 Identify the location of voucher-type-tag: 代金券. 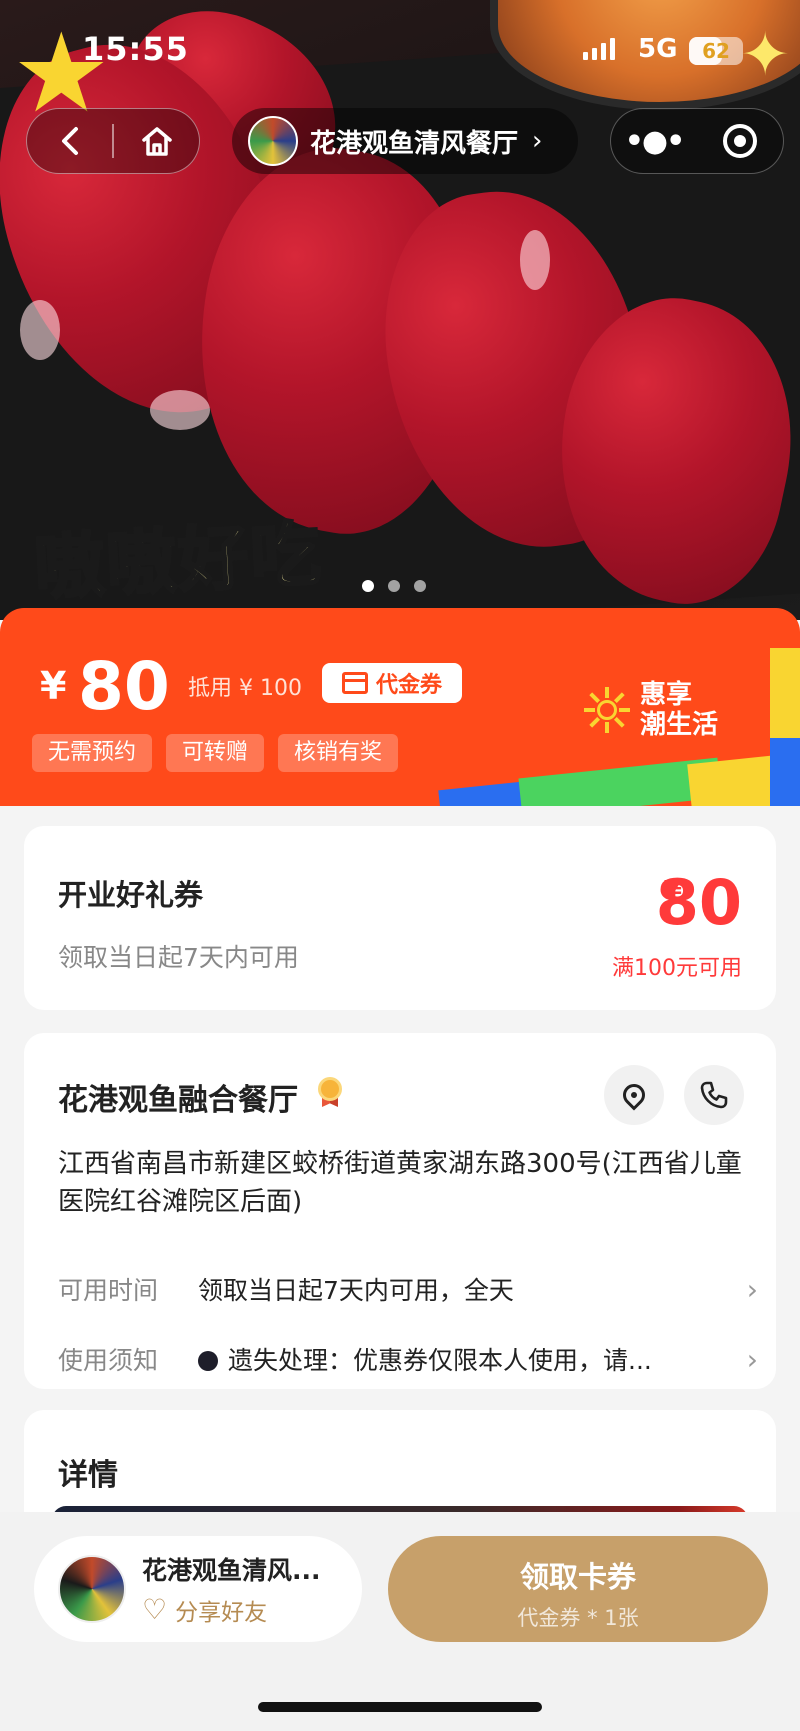
(392, 683).